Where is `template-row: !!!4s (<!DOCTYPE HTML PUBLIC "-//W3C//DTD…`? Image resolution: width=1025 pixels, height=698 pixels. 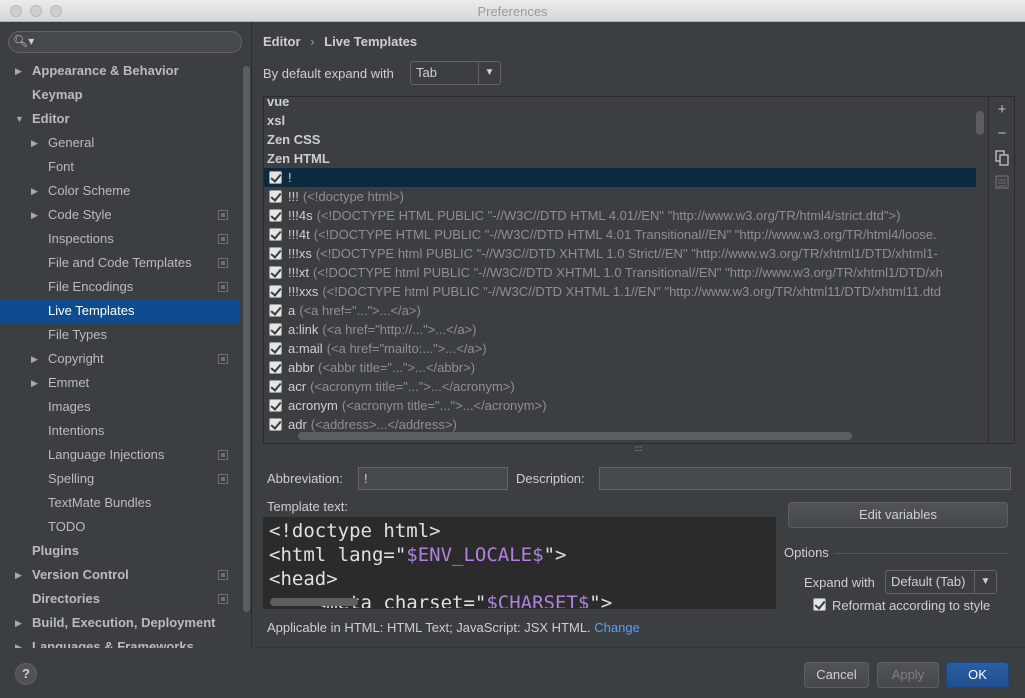
template-row: !!!4s (<!DOCTYPE HTML PUBLIC "-//W3C//DTD… is located at coordinates (620, 215).